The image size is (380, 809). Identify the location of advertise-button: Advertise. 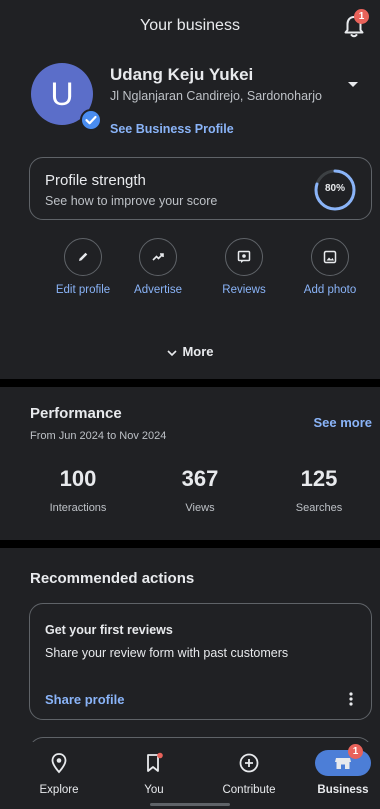
(158, 267).